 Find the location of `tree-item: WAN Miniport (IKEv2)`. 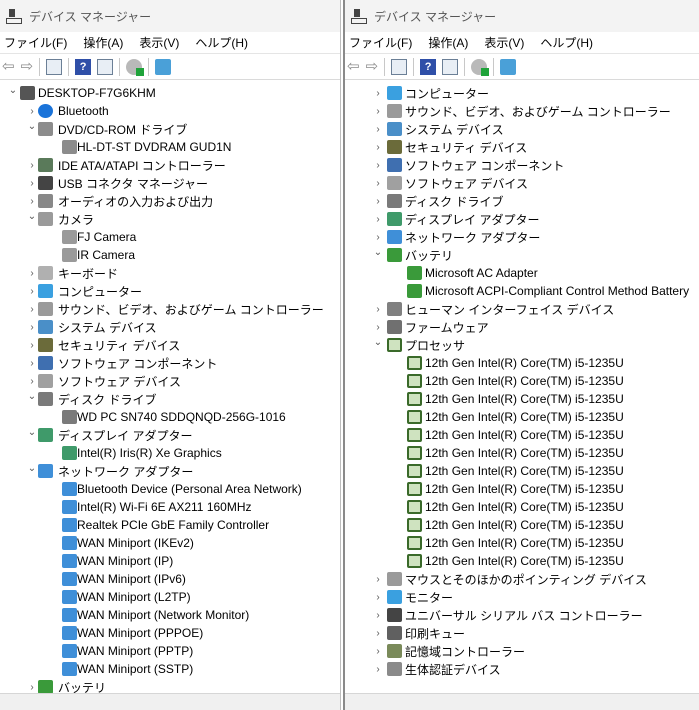

tree-item: WAN Miniport (IKEv2) is located at coordinates (170, 543).